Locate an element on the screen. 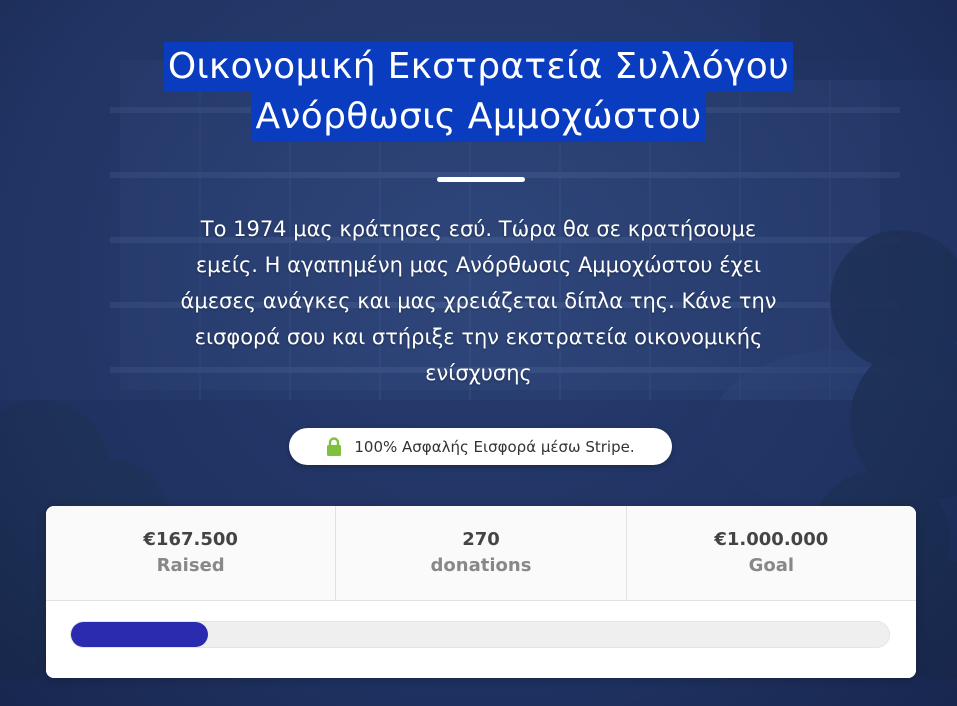 This screenshot has width=957, height=706. donations-count: 270 is located at coordinates (481, 539).